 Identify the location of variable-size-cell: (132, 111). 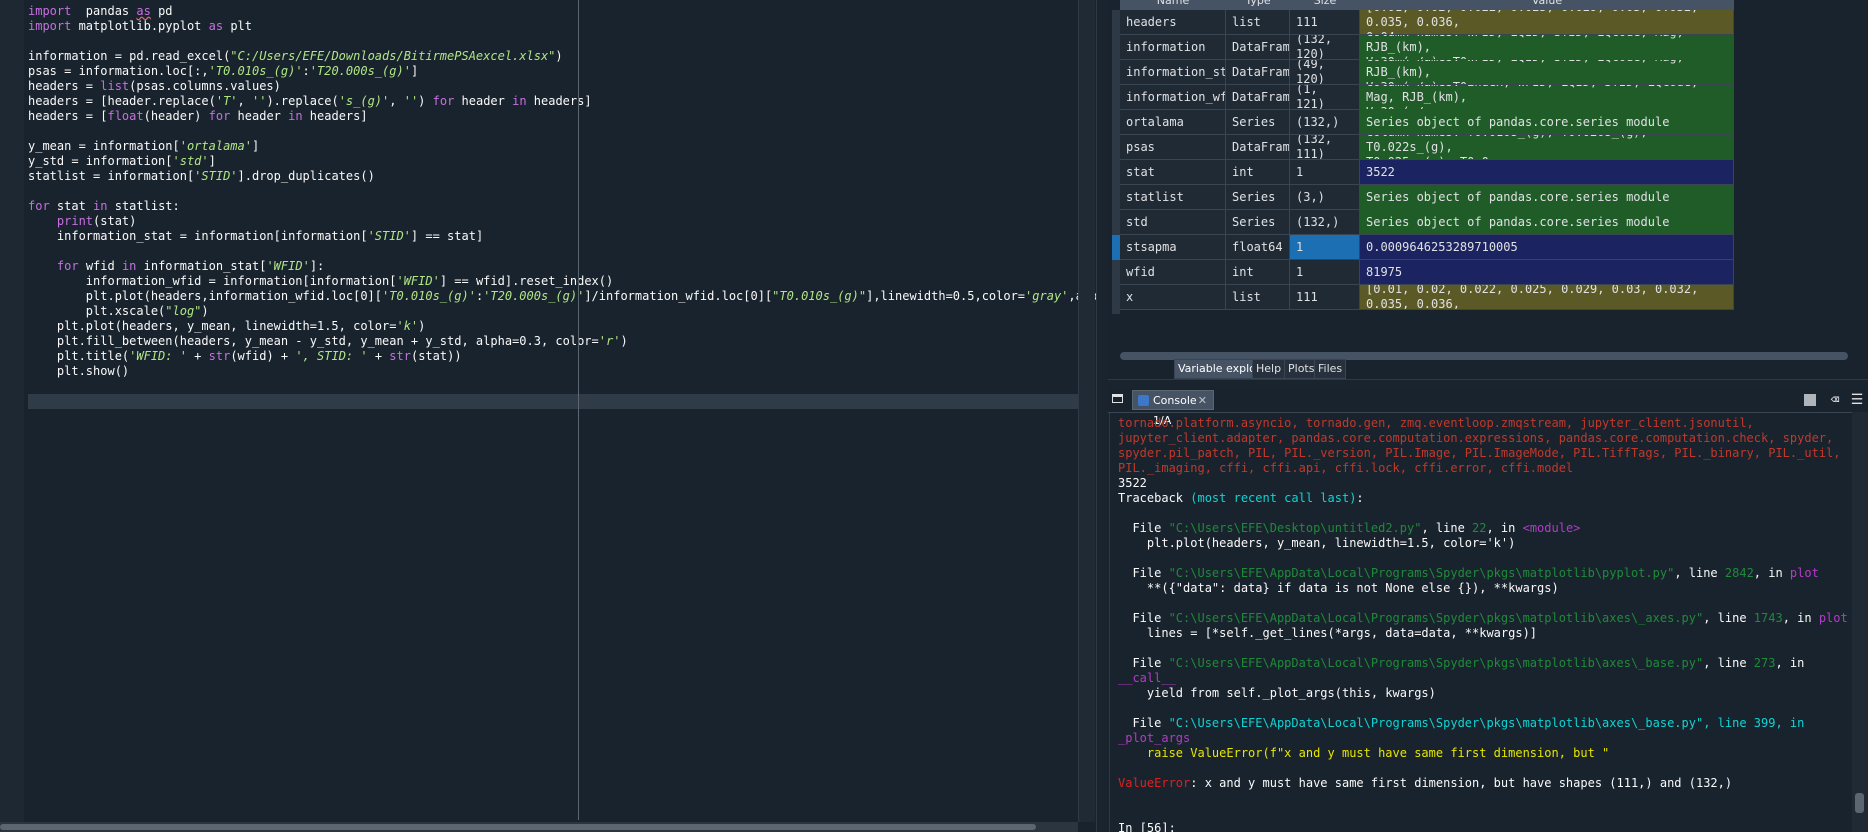
(1325, 147).